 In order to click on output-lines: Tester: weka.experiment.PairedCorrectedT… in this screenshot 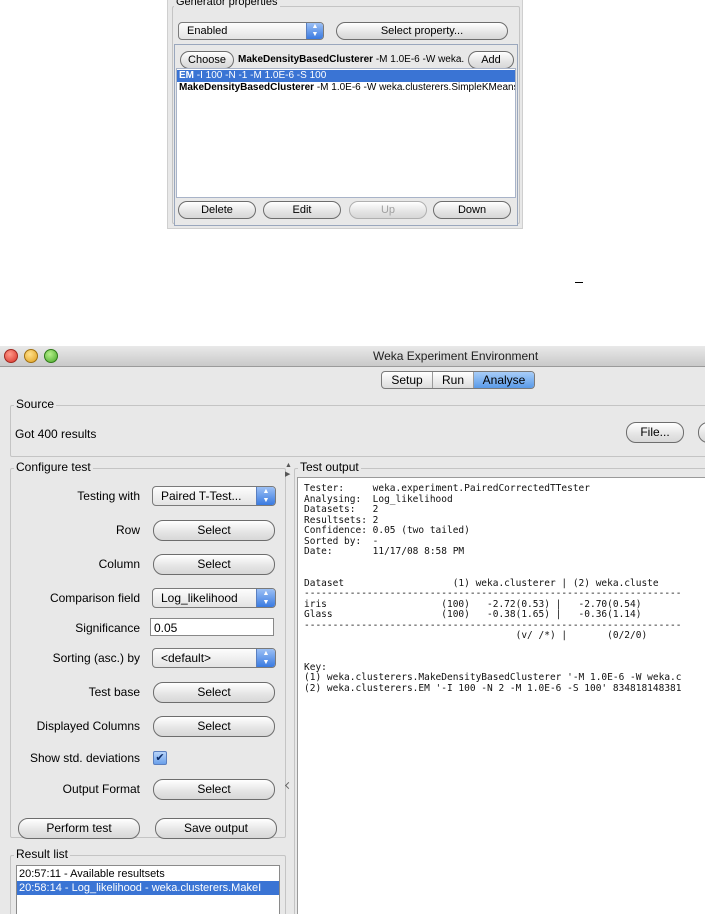, I will do `click(493, 588)`.